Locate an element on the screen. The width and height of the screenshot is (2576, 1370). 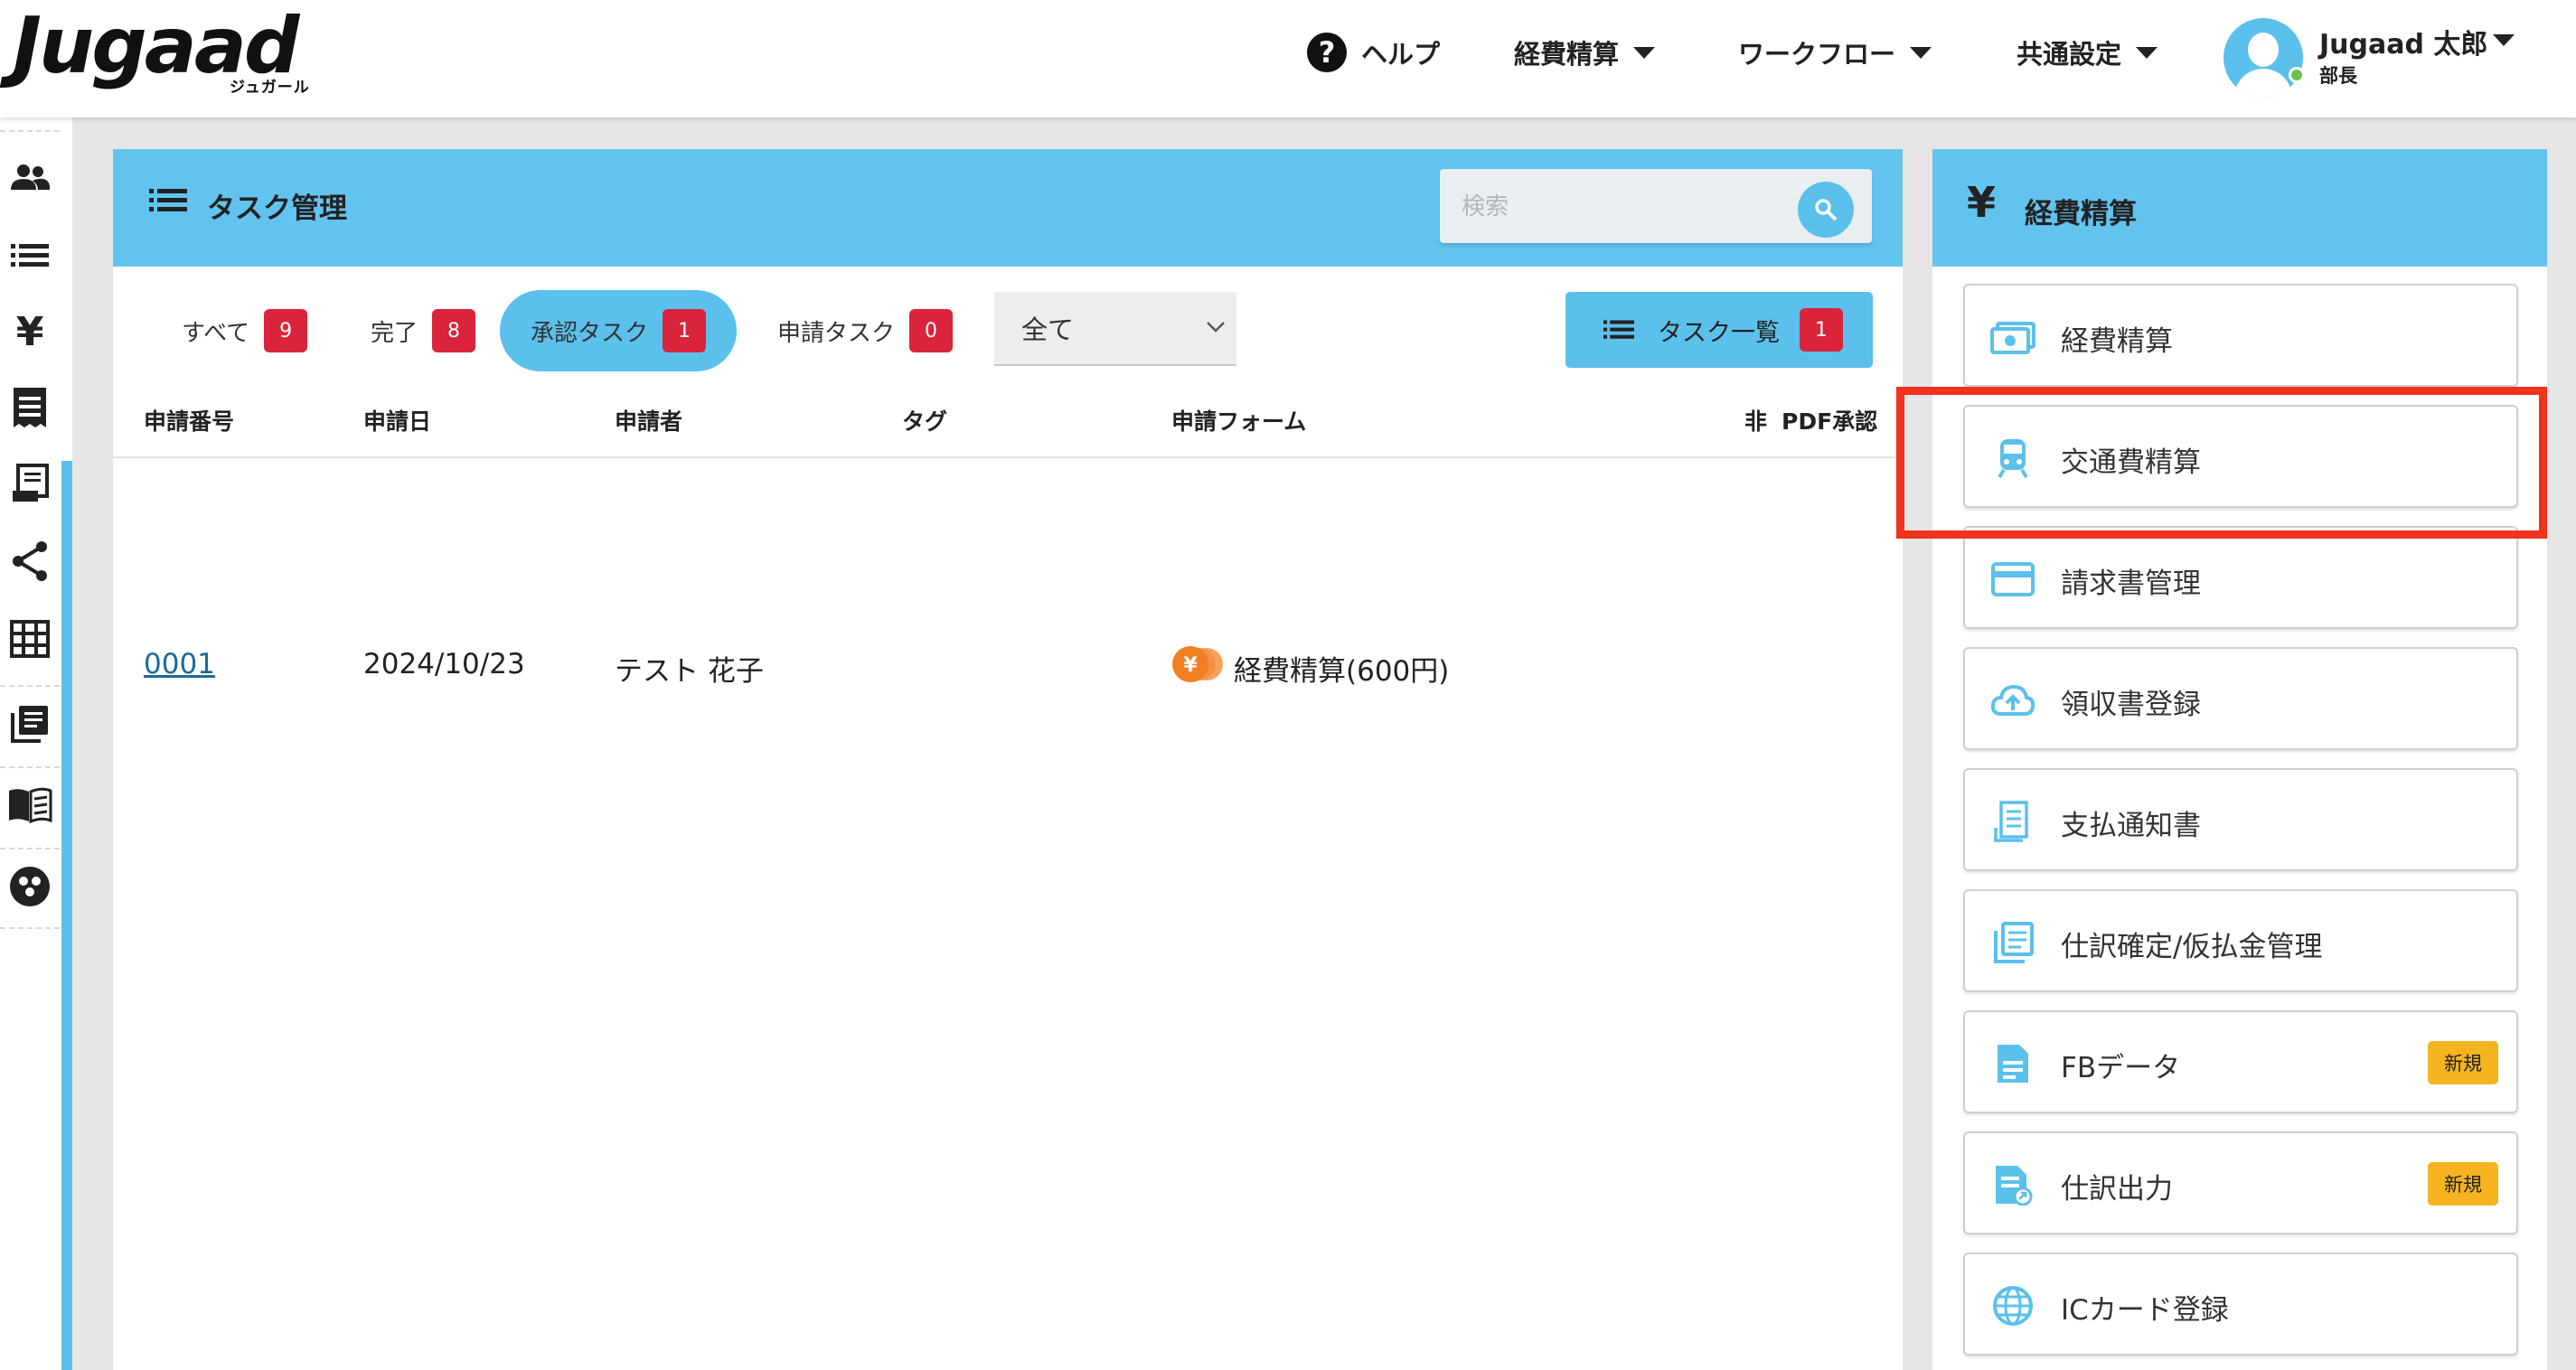
user-name: Jugaad 太郎 is located at coordinates (2403, 41).